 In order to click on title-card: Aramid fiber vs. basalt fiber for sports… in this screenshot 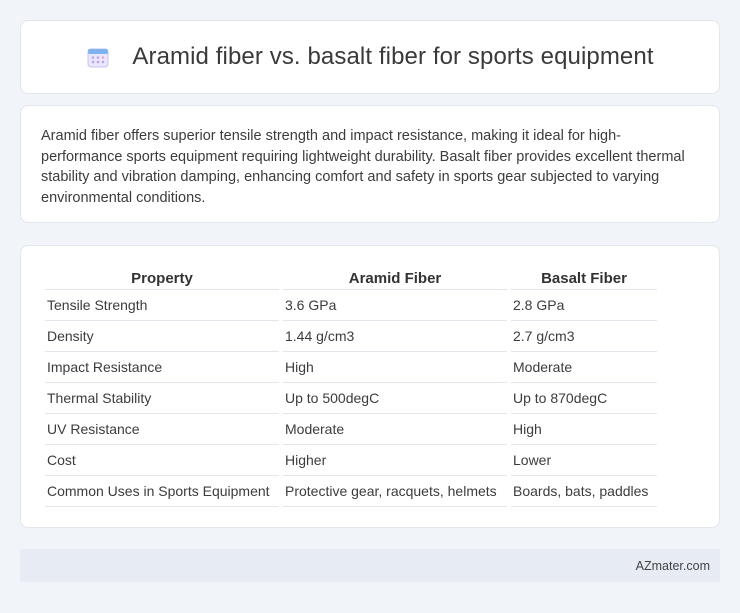, I will do `click(370, 57)`.